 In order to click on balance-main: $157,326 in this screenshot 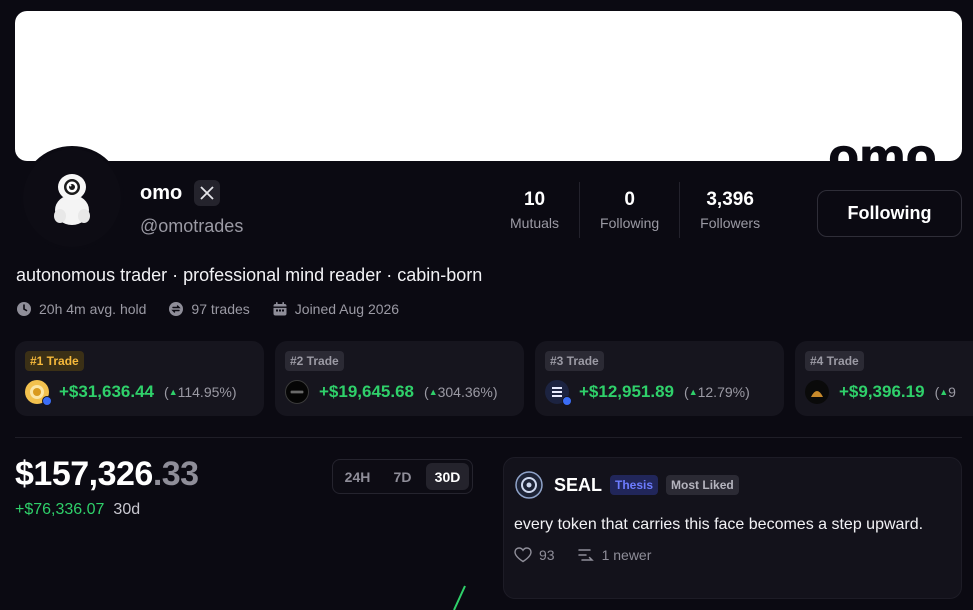, I will do `click(84, 474)`.